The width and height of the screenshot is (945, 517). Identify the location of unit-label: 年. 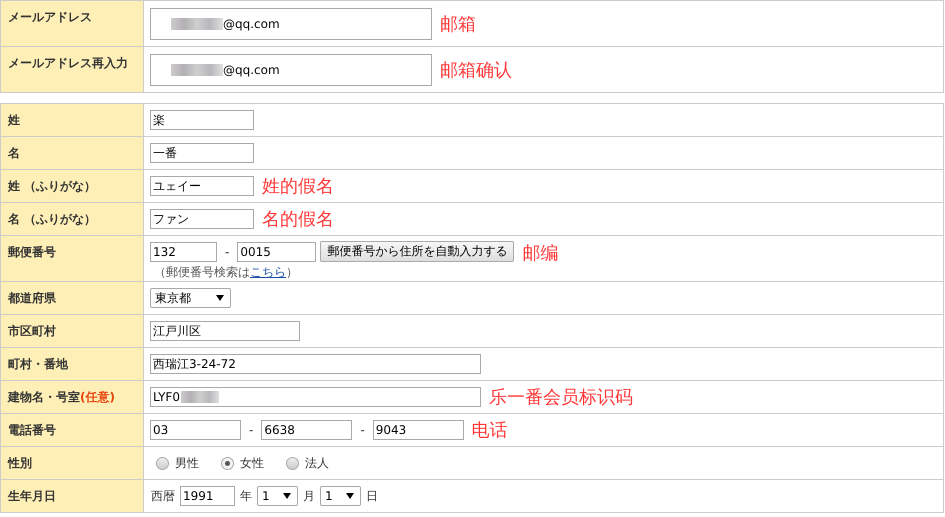
(246, 496).